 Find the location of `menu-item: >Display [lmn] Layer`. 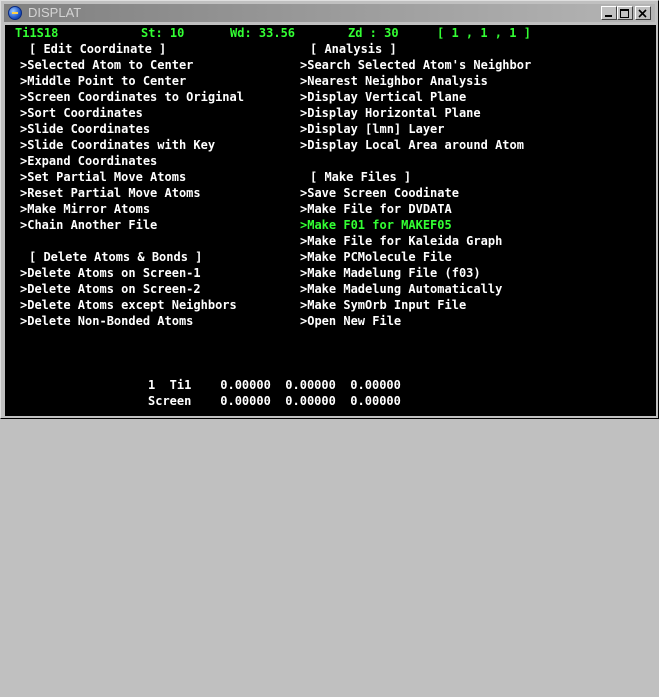

menu-item: >Display [lmn] Layer is located at coordinates (372, 129).